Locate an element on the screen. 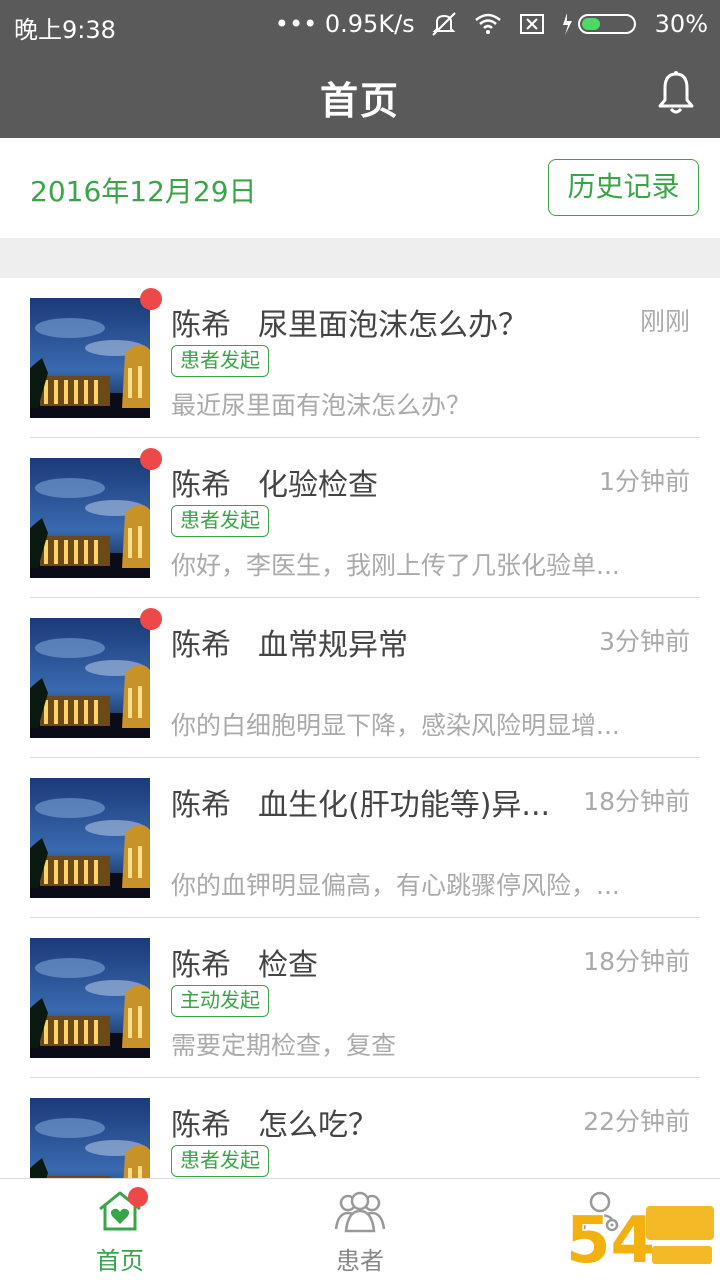 This screenshot has width=720, height=1280. message-subject: 化验检查 is located at coordinates (318, 485).